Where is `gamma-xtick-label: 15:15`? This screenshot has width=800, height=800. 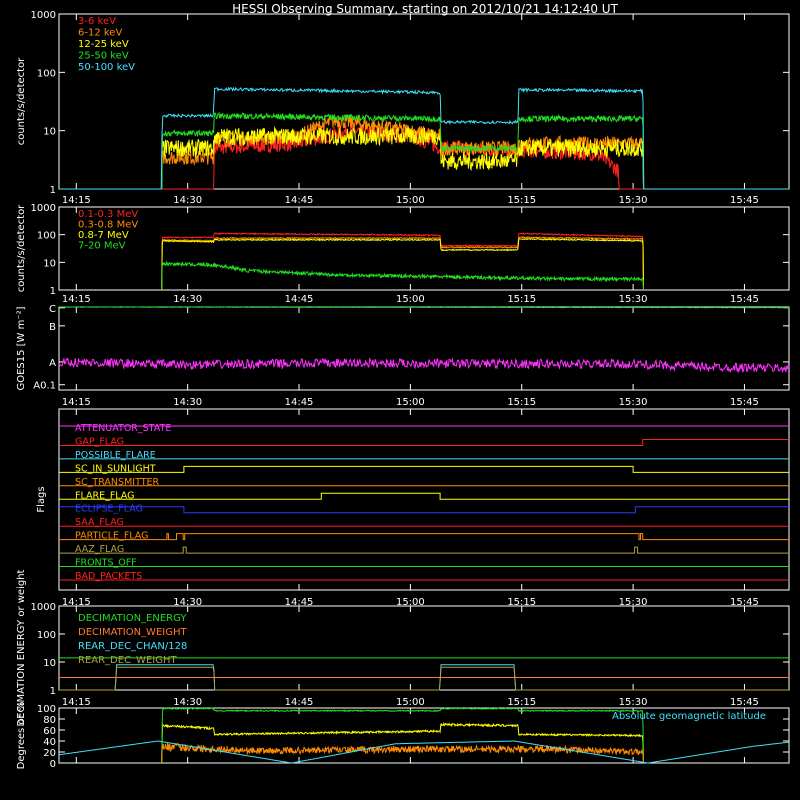 gamma-xtick-label: 15:15 is located at coordinates (521, 299).